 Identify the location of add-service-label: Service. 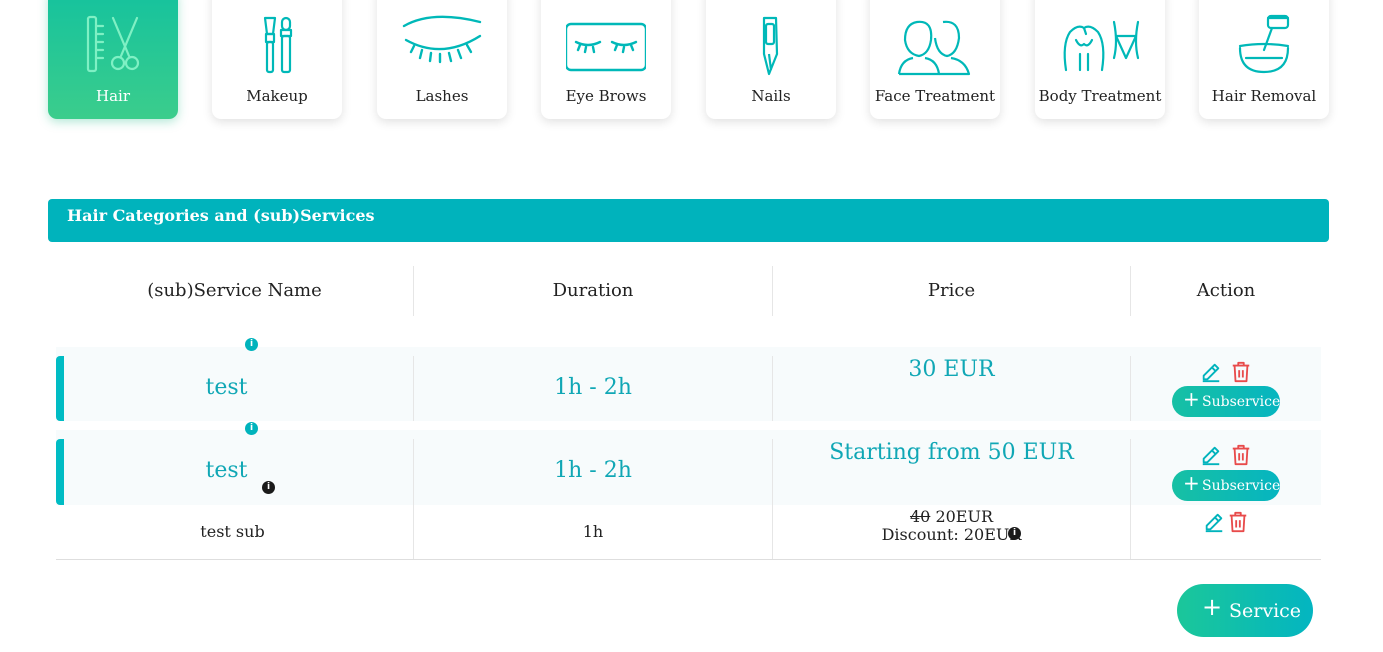
(1265, 611).